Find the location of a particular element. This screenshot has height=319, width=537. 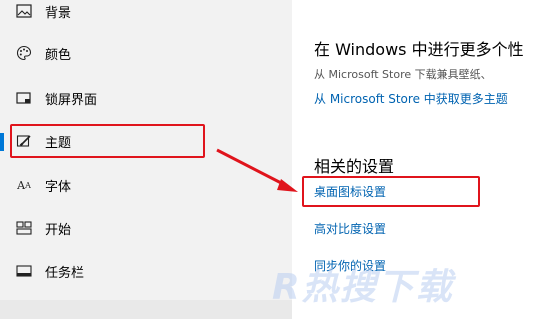

get-more-themes-link: 从 Microsoft Store 中获取更多主题 is located at coordinates (411, 98).